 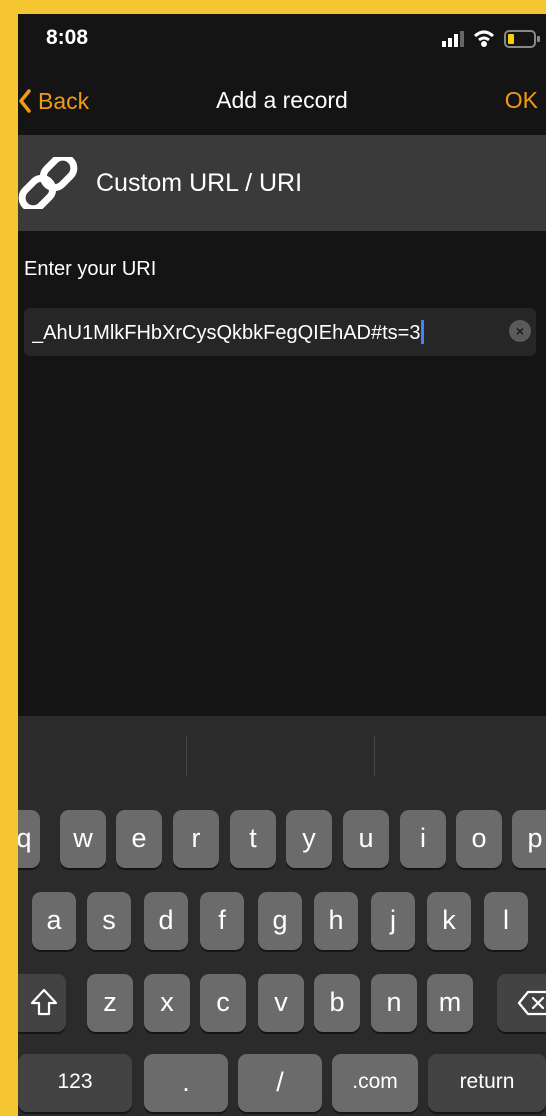 I want to click on record-type-header: Custom URL / URI, so click(x=282, y=183).